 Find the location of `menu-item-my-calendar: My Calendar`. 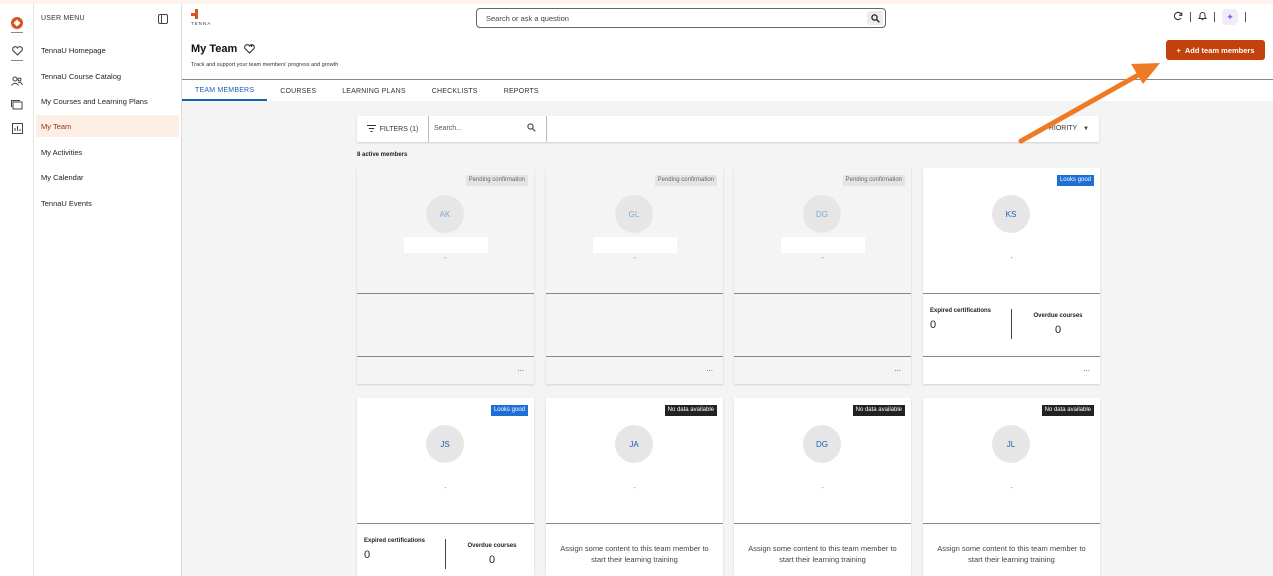

menu-item-my-calendar: My Calendar is located at coordinates (107, 177).